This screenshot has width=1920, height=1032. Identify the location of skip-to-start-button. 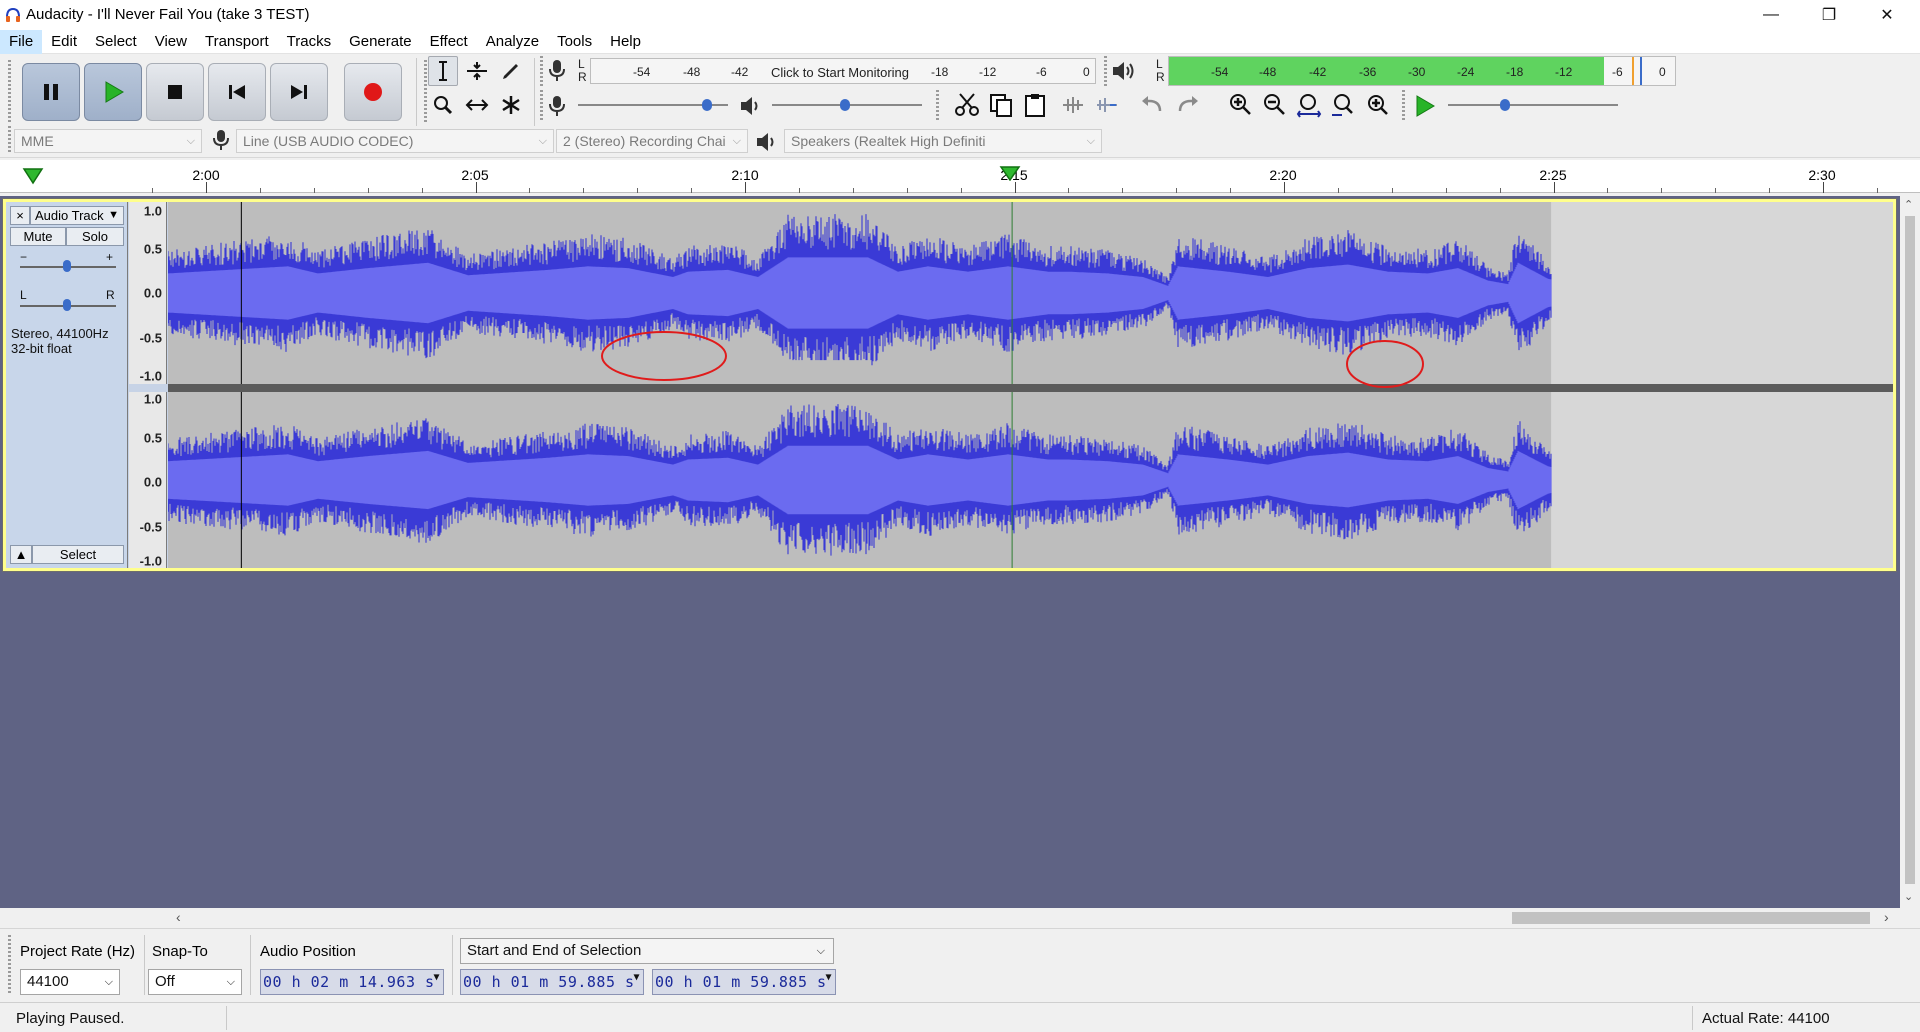
(237, 92).